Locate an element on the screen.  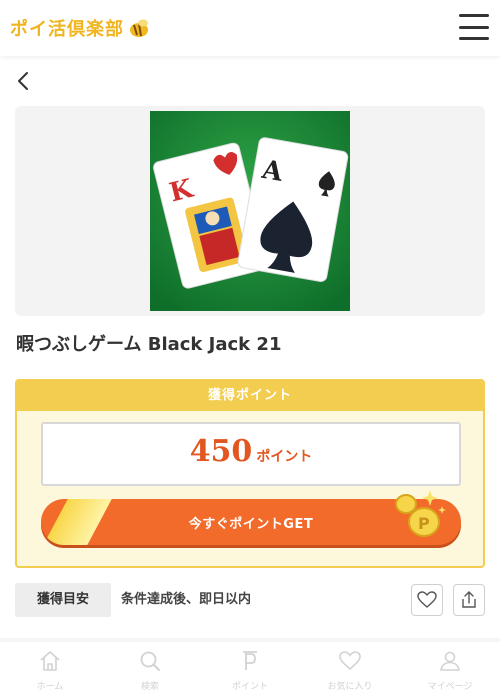
share-button is located at coordinates (469, 600).